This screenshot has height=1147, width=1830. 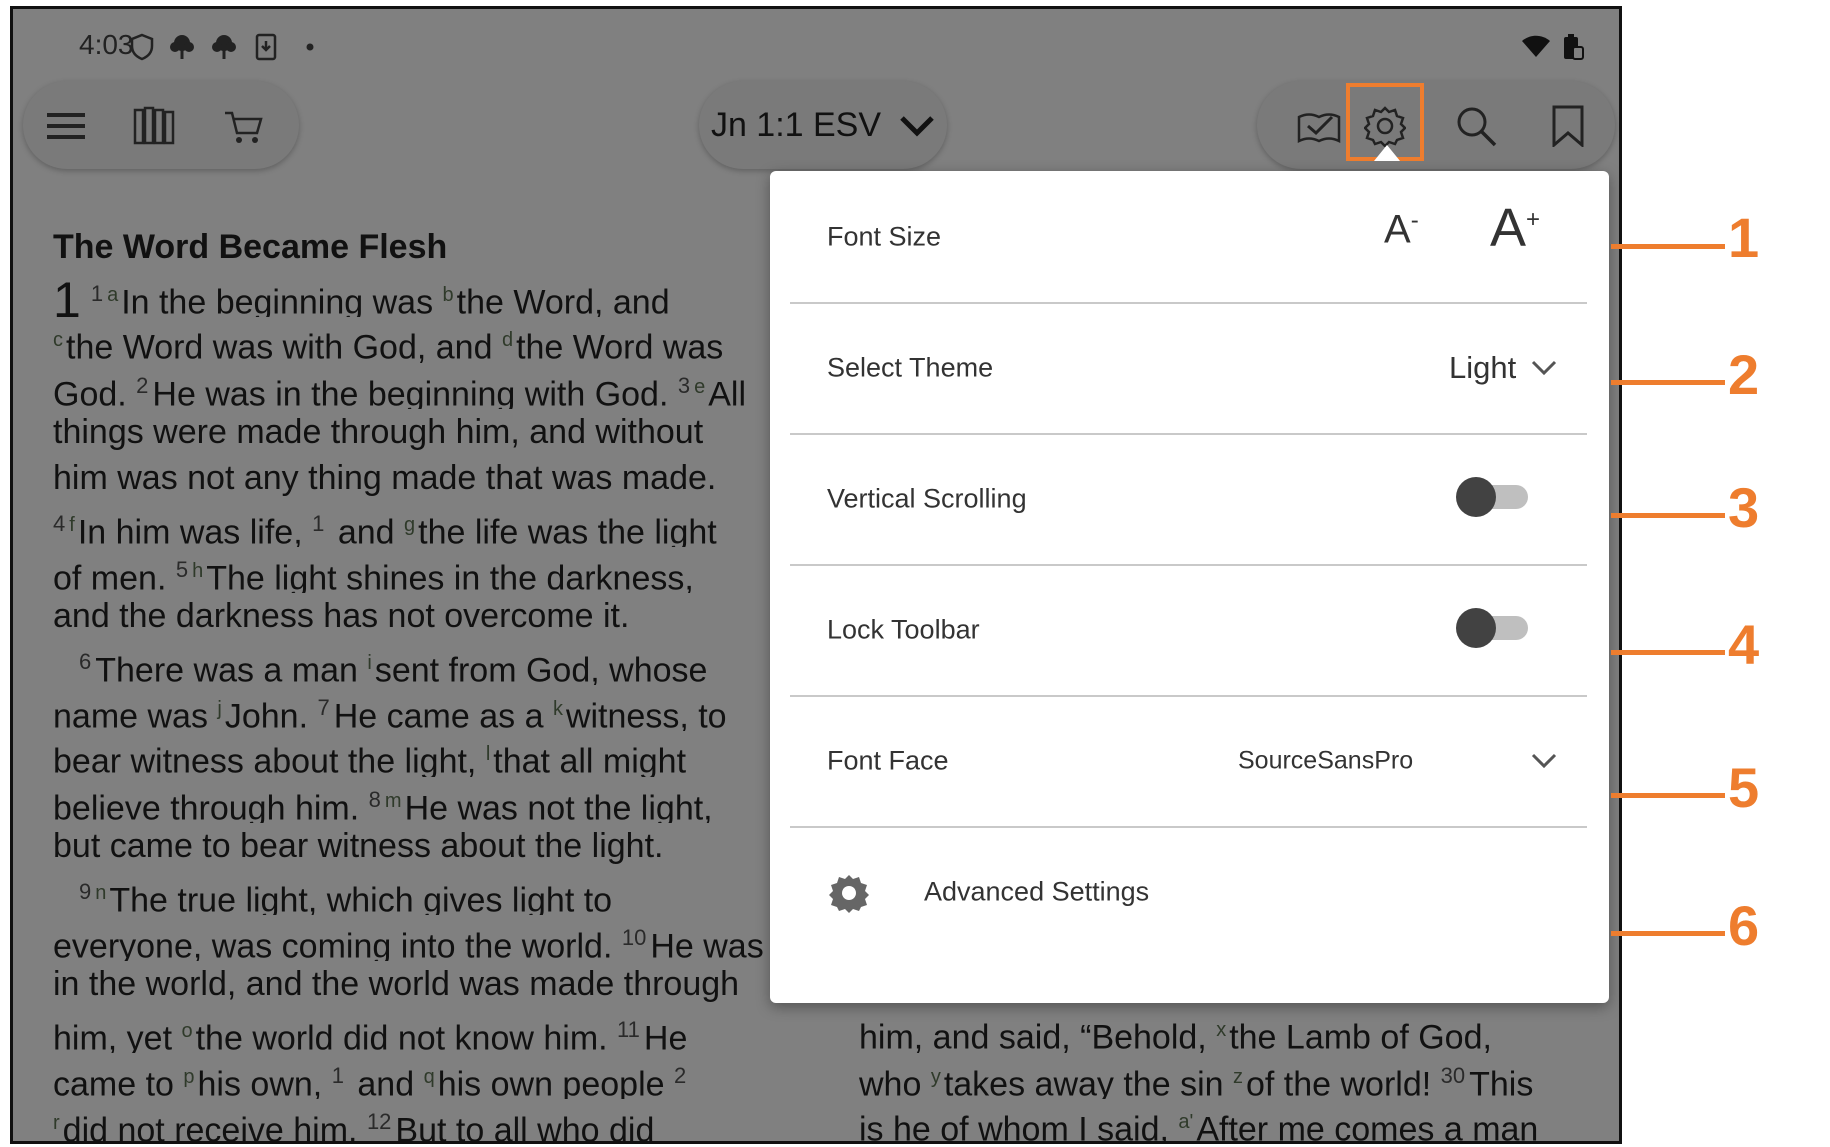 I want to click on font-size-row: Font Size A- A+, so click(x=1188, y=237).